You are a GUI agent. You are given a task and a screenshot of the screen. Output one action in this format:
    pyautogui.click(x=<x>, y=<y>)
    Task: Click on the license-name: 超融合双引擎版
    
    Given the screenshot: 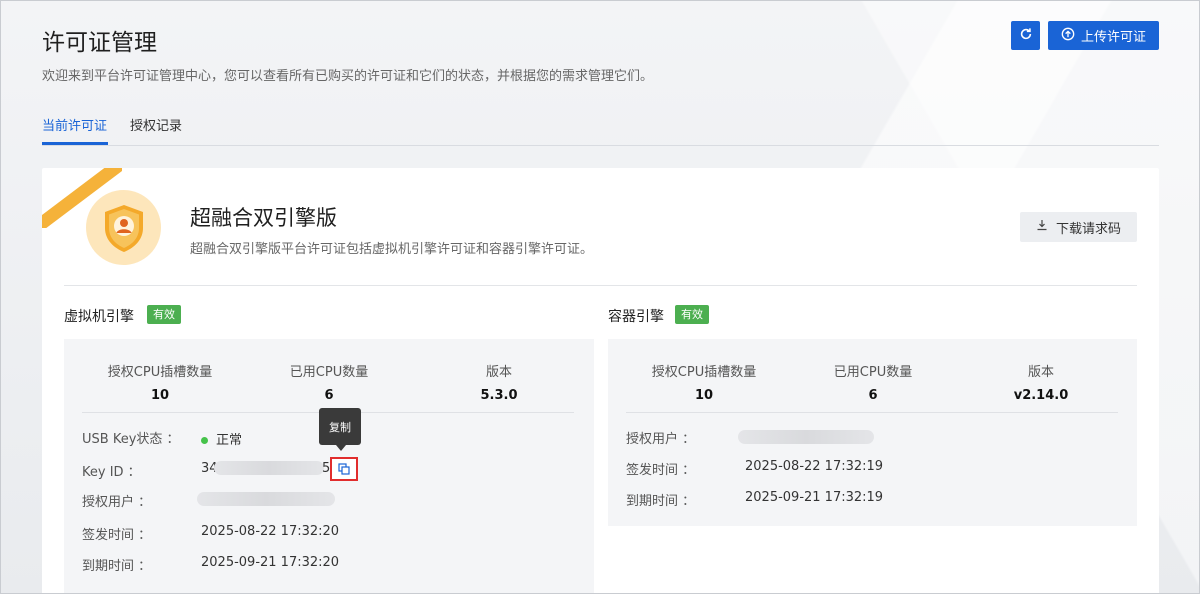 What is the action you would take?
    pyautogui.click(x=263, y=218)
    